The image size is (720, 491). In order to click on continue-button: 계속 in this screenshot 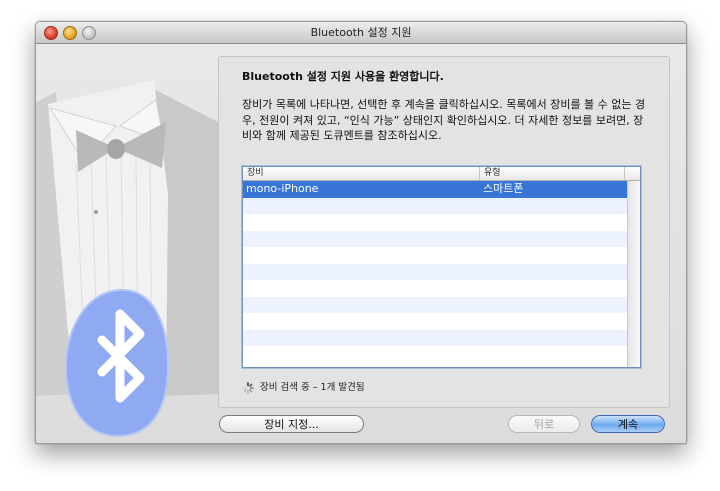, I will do `click(628, 424)`.